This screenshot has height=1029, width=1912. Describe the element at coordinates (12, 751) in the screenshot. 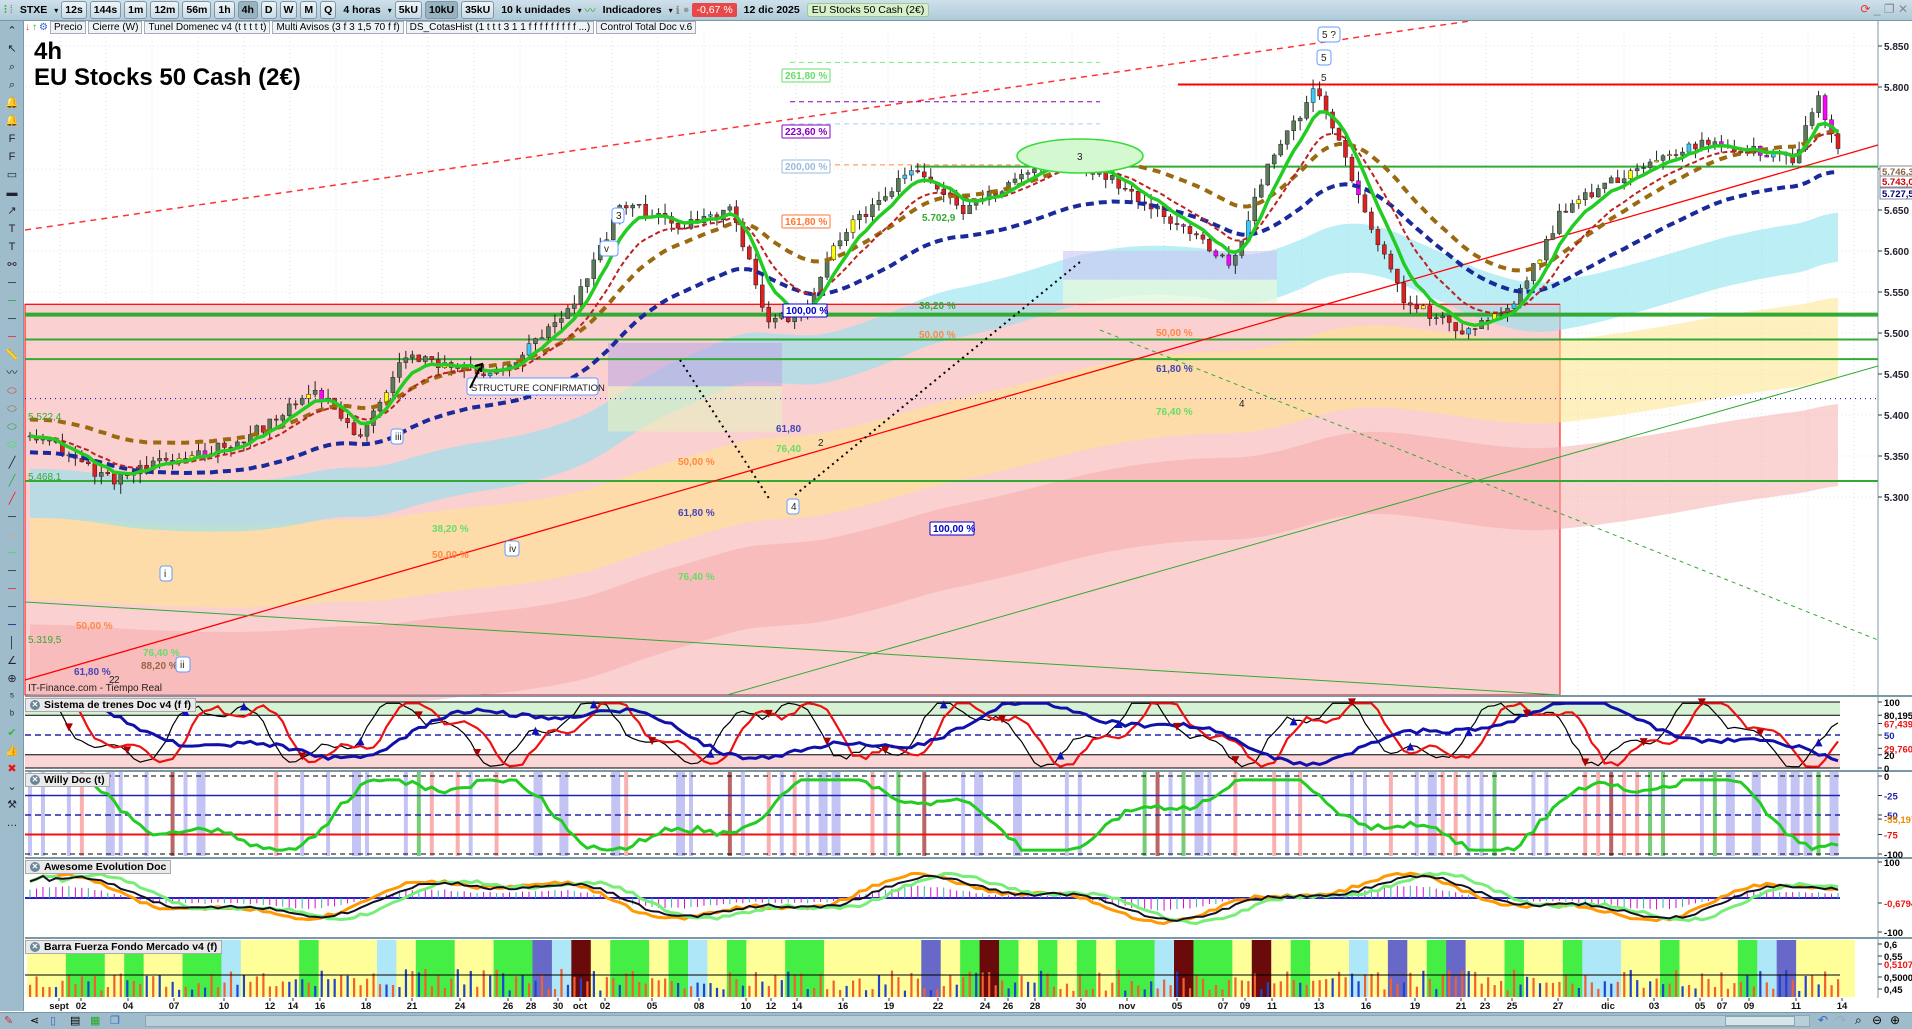

I see `thumbs-up-icon: 👍` at that location.